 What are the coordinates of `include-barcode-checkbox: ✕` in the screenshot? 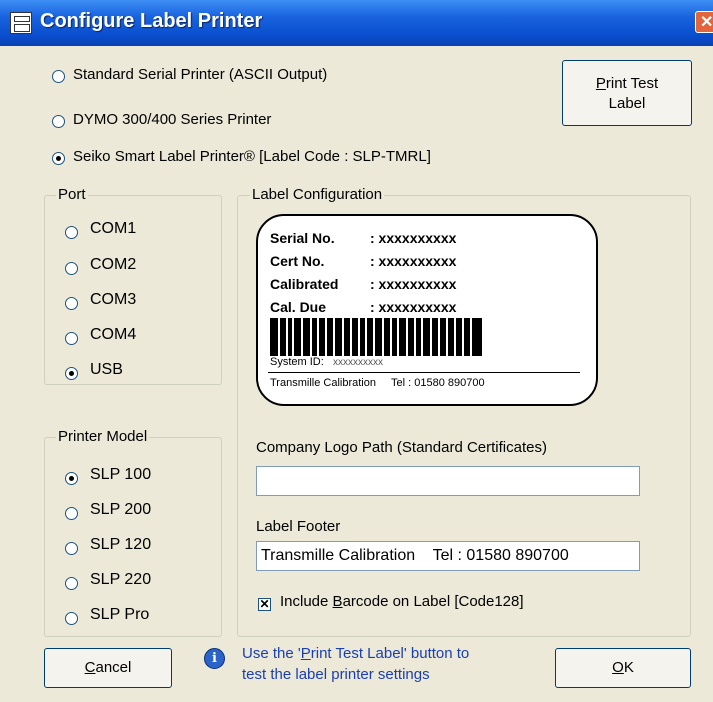 It's located at (264, 604).